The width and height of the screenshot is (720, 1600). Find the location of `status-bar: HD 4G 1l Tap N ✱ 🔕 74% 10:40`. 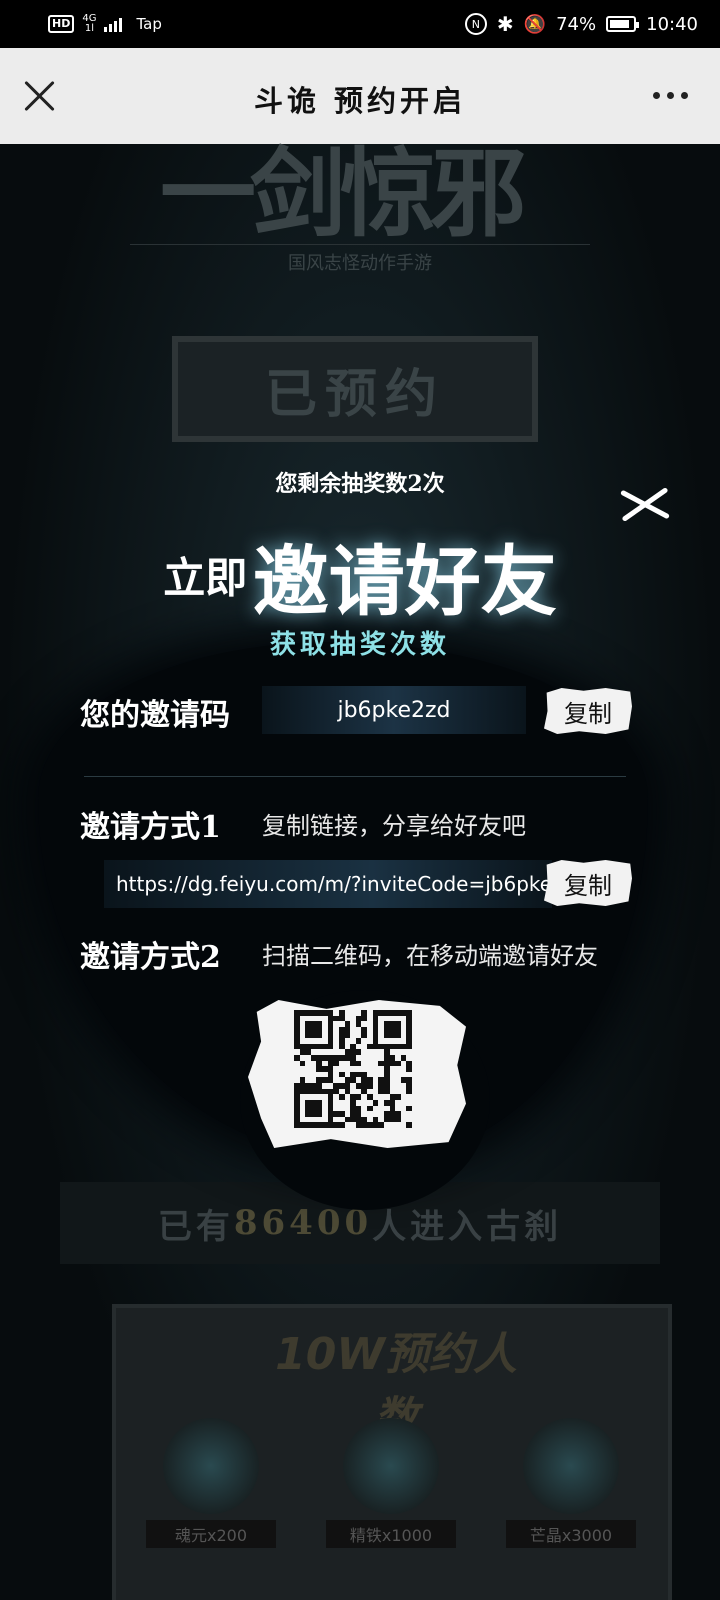

status-bar: HD 4G 1l Tap N ✱ 🔕 74% 10:40 is located at coordinates (360, 24).